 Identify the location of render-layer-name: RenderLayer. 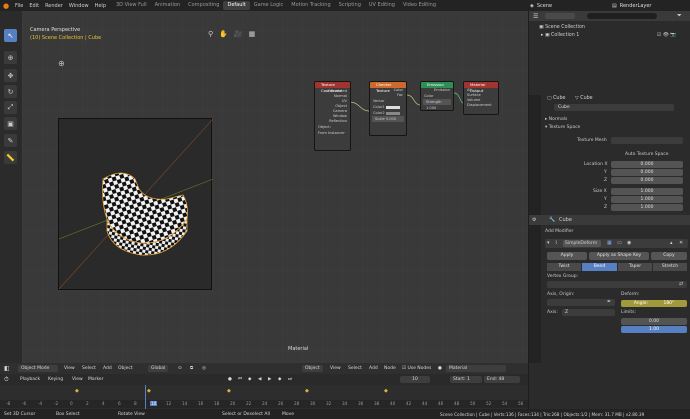
(636, 6).